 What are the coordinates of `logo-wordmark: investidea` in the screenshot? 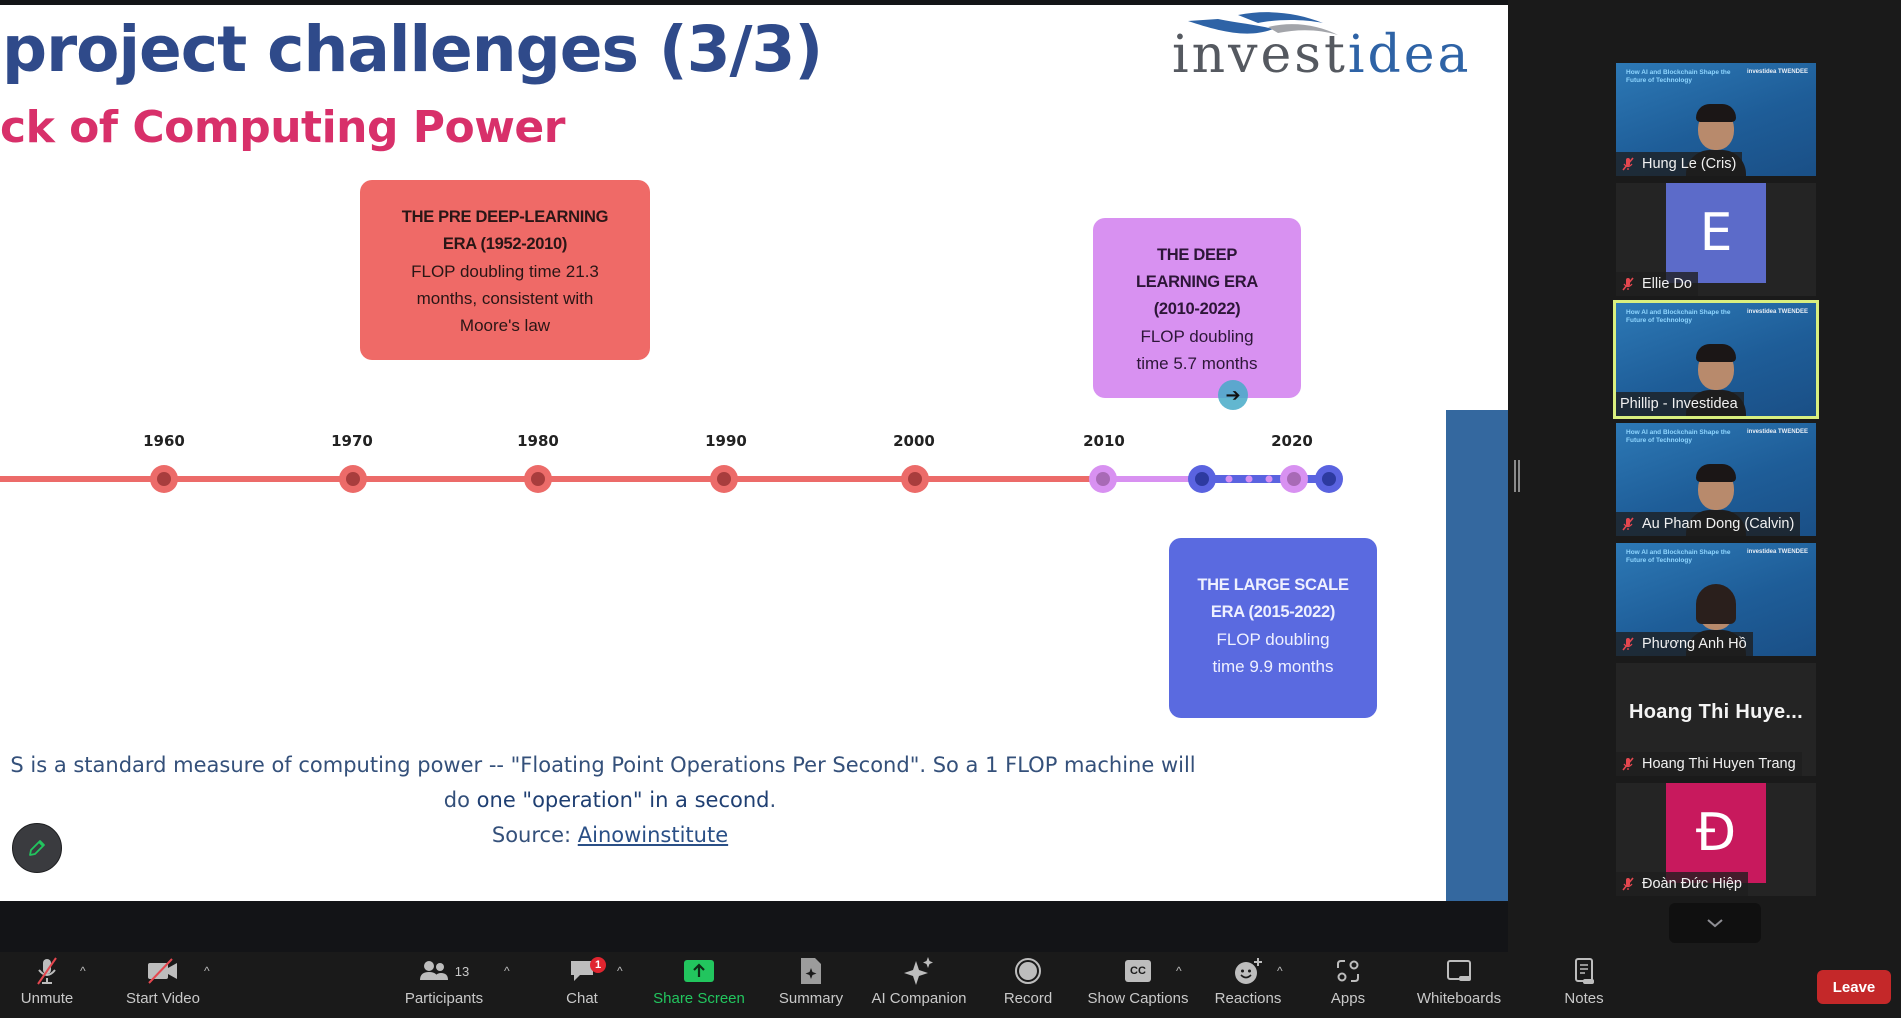 It's located at (1322, 55).